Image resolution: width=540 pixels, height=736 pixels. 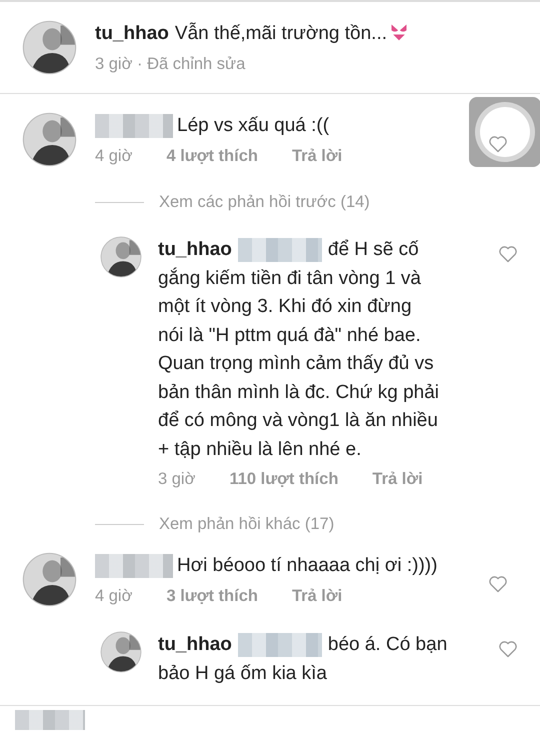 What do you see at coordinates (212, 596) in the screenshot?
I see `likes-count: 3 lượt thích` at bounding box center [212, 596].